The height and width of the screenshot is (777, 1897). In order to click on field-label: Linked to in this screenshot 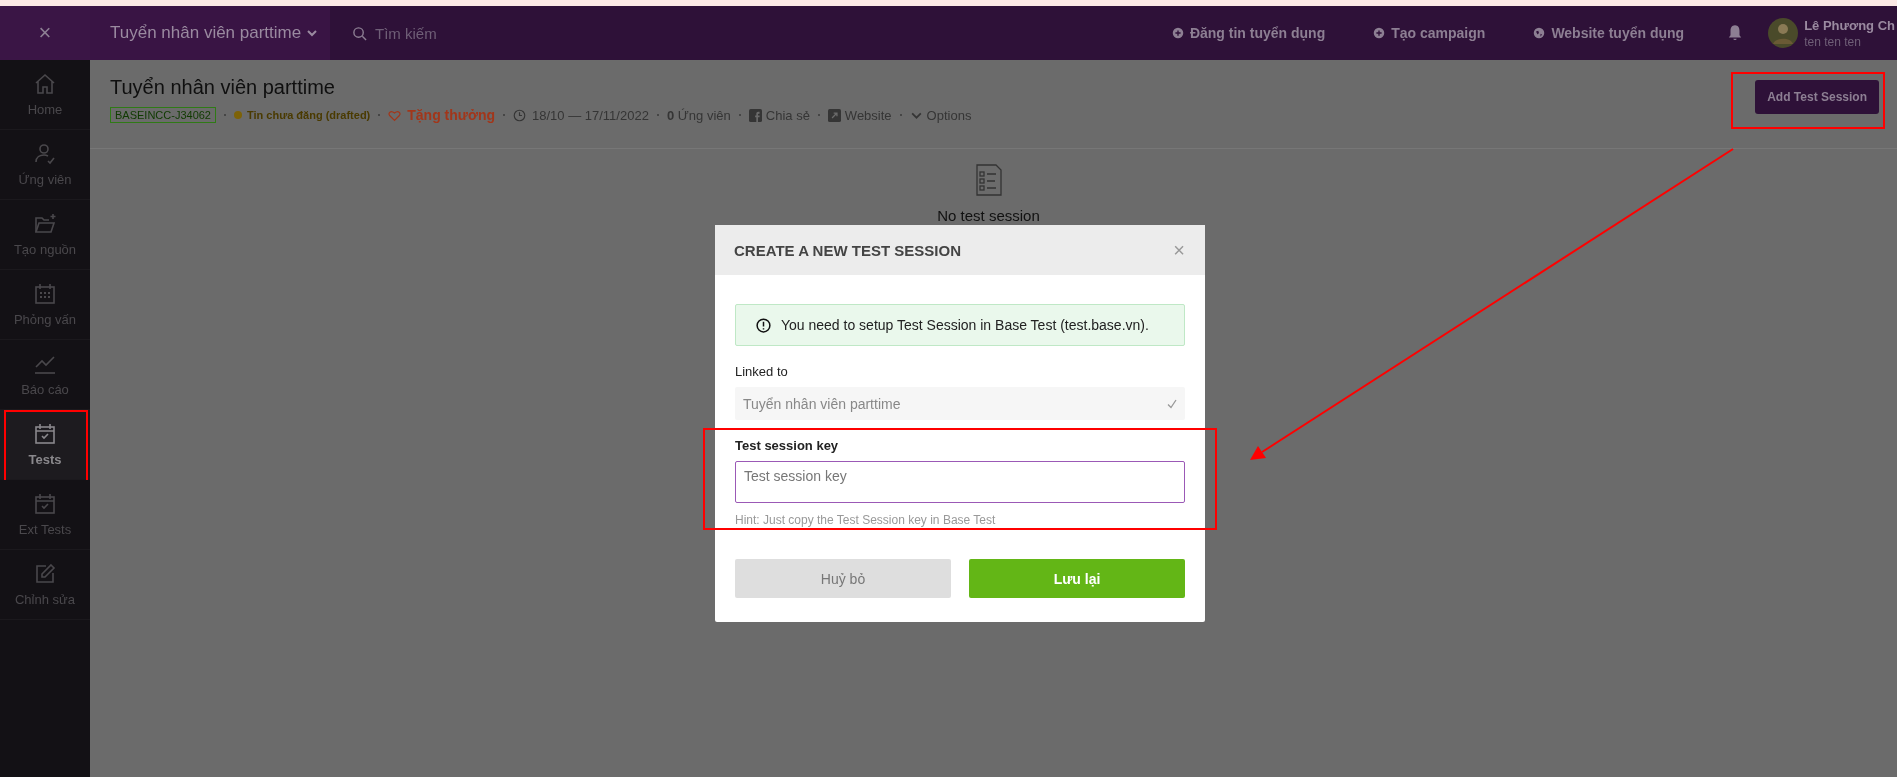, I will do `click(762, 371)`.